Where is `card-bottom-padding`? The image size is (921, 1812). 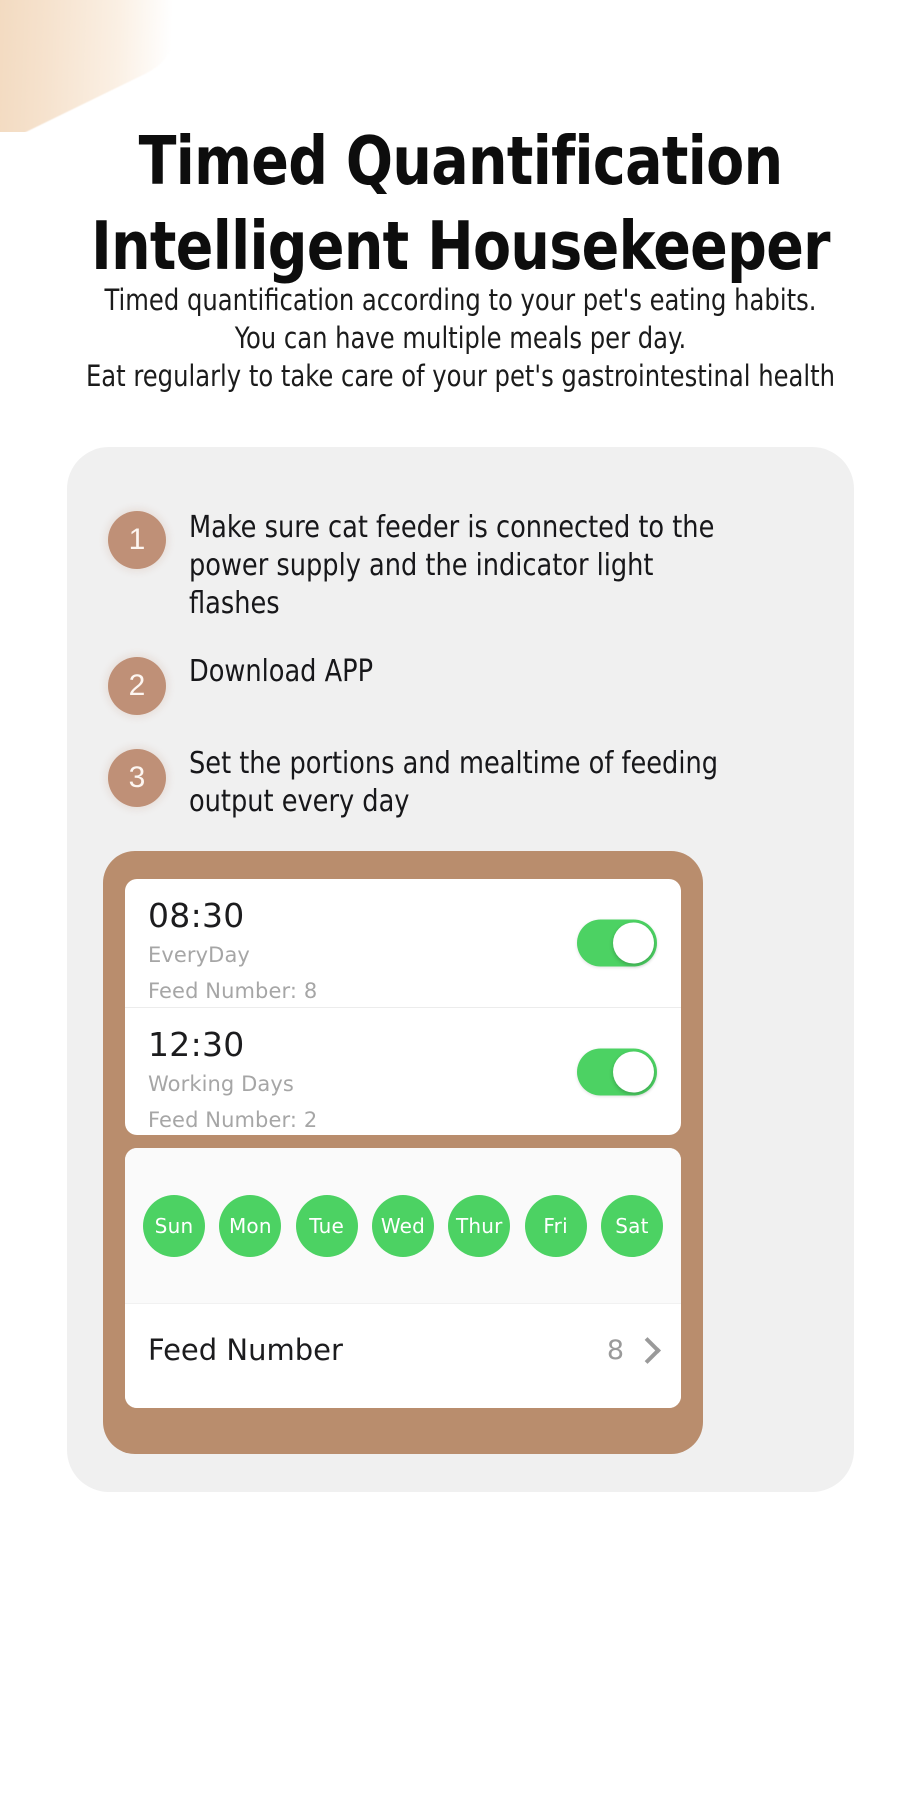
card-bottom-padding is located at coordinates (403, 1402).